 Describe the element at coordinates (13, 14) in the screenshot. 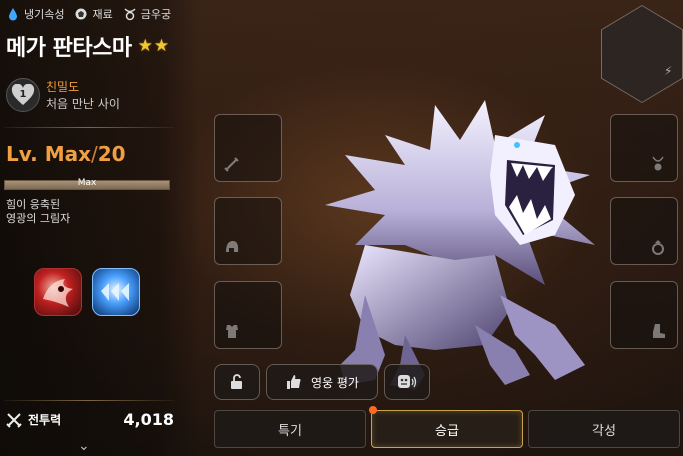

I see `water-drop-icon` at that location.